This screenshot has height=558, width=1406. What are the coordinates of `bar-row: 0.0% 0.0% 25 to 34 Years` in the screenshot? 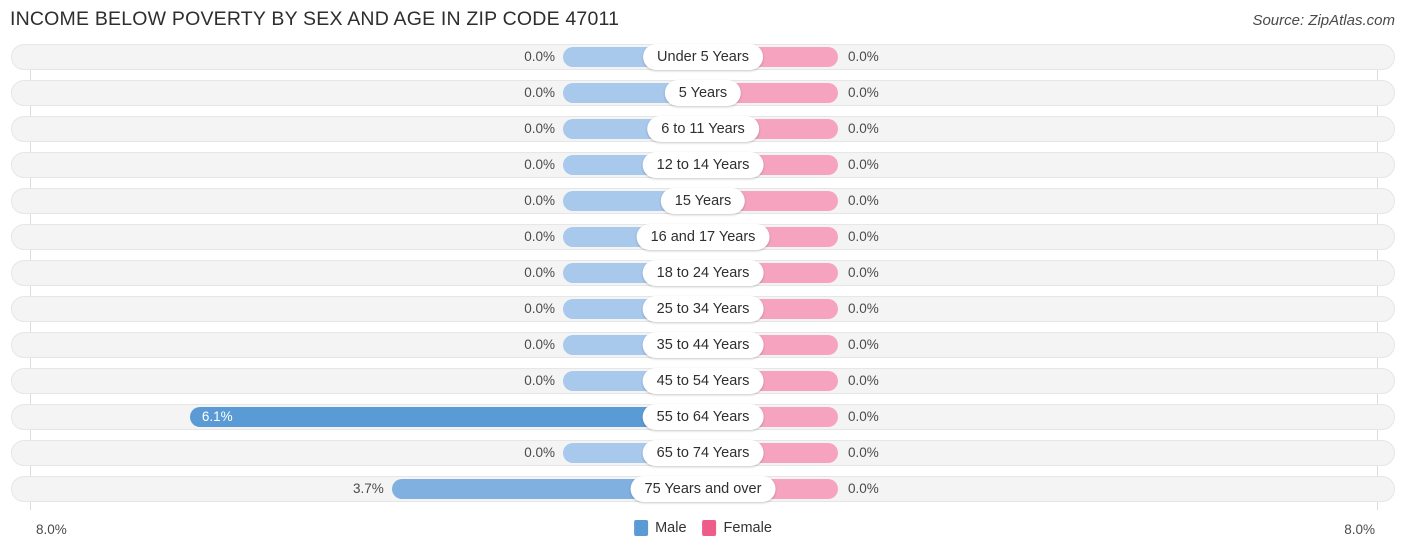 It's located at (703, 309).